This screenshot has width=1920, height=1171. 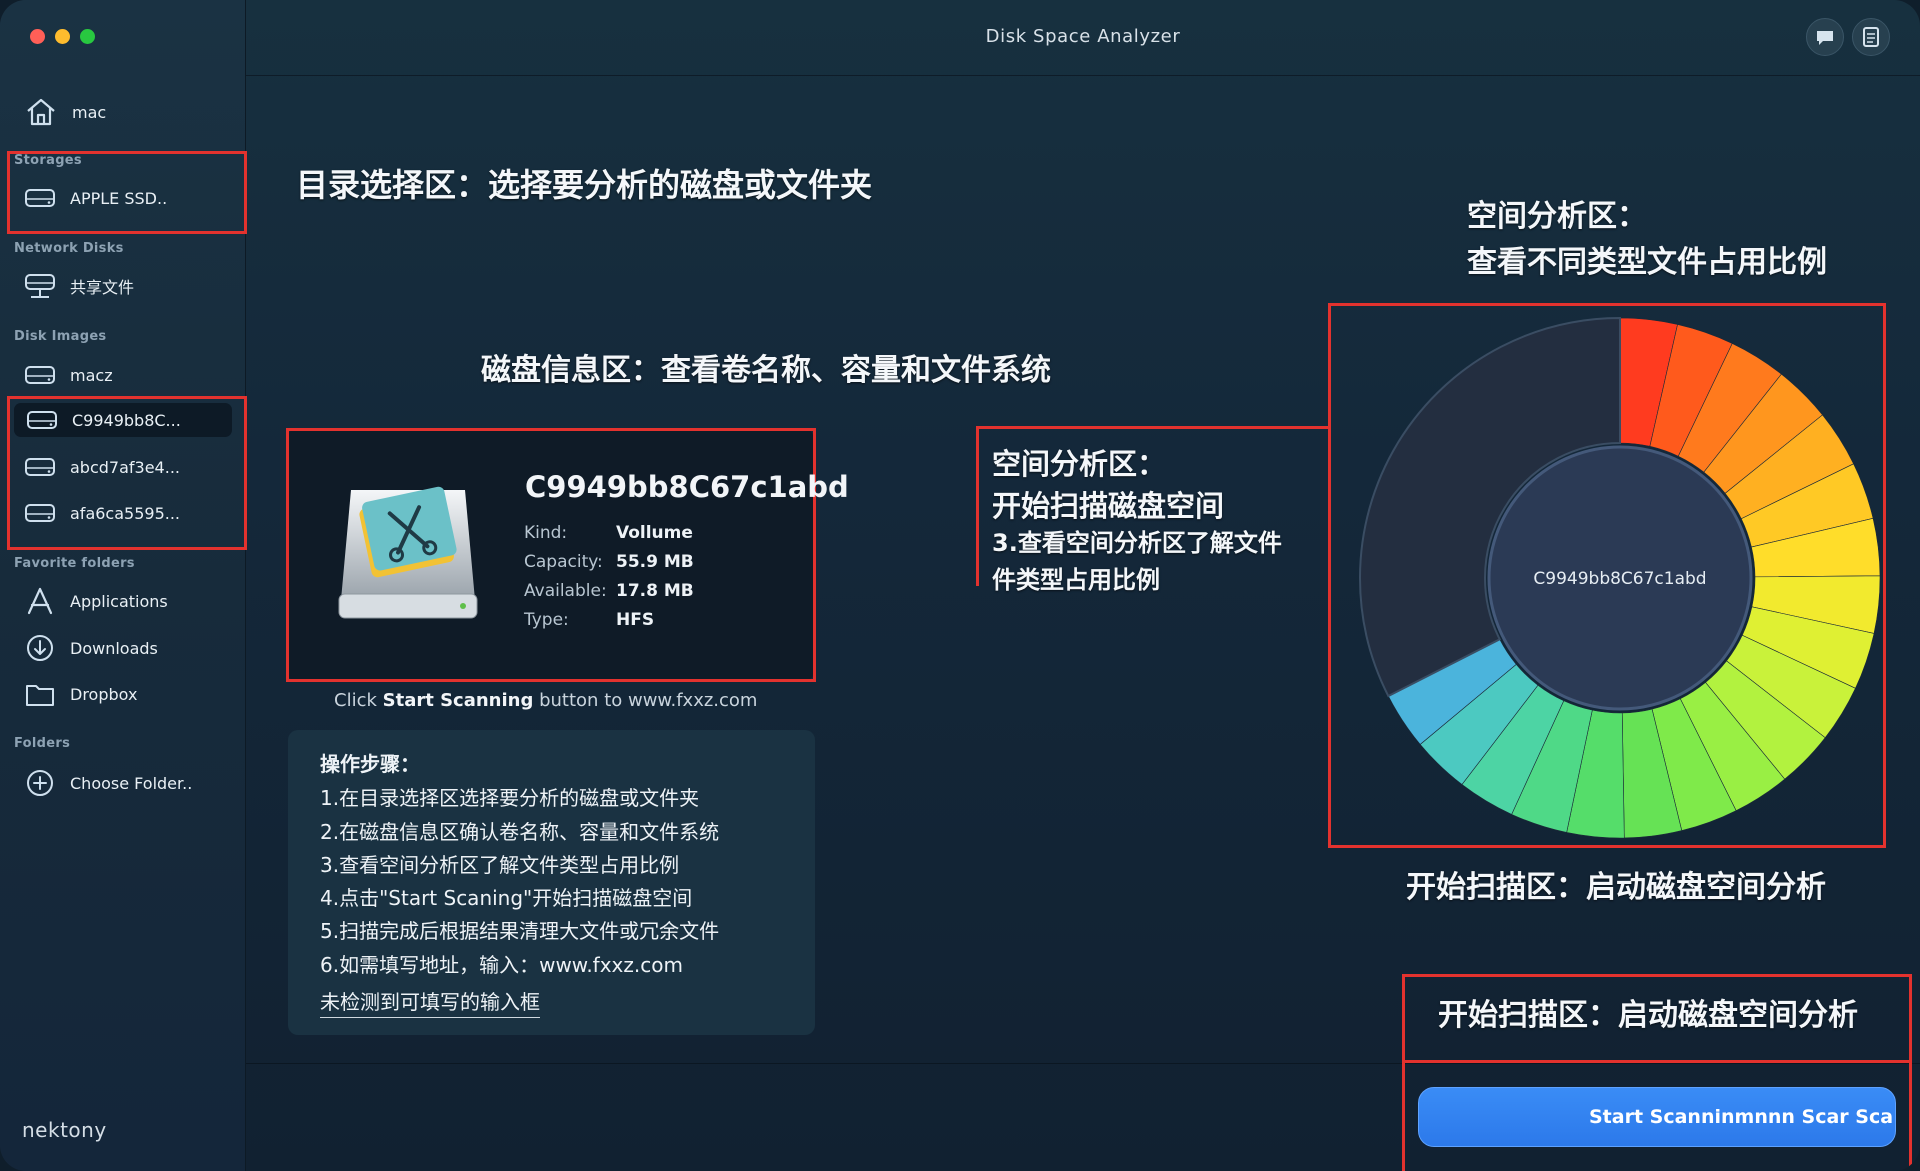 I want to click on type-value: HFS, so click(x=635, y=620).